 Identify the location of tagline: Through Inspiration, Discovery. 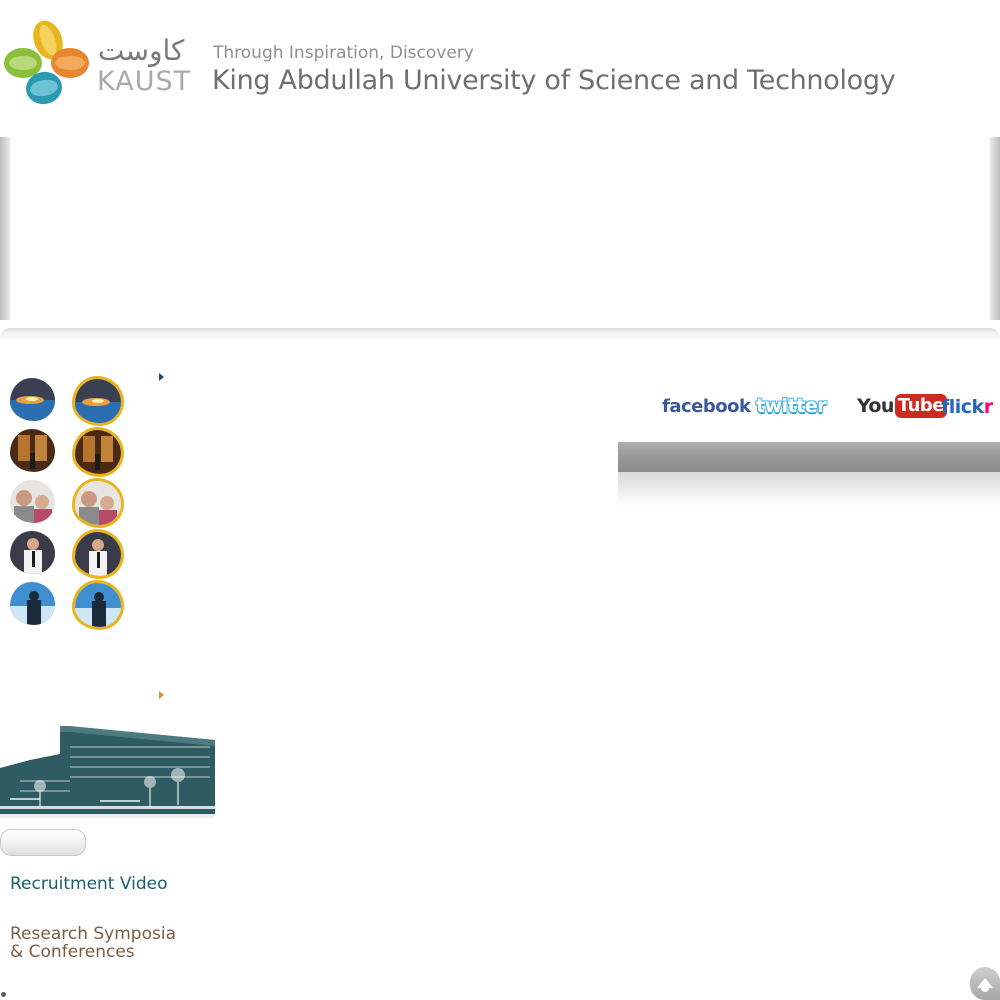
(343, 53).